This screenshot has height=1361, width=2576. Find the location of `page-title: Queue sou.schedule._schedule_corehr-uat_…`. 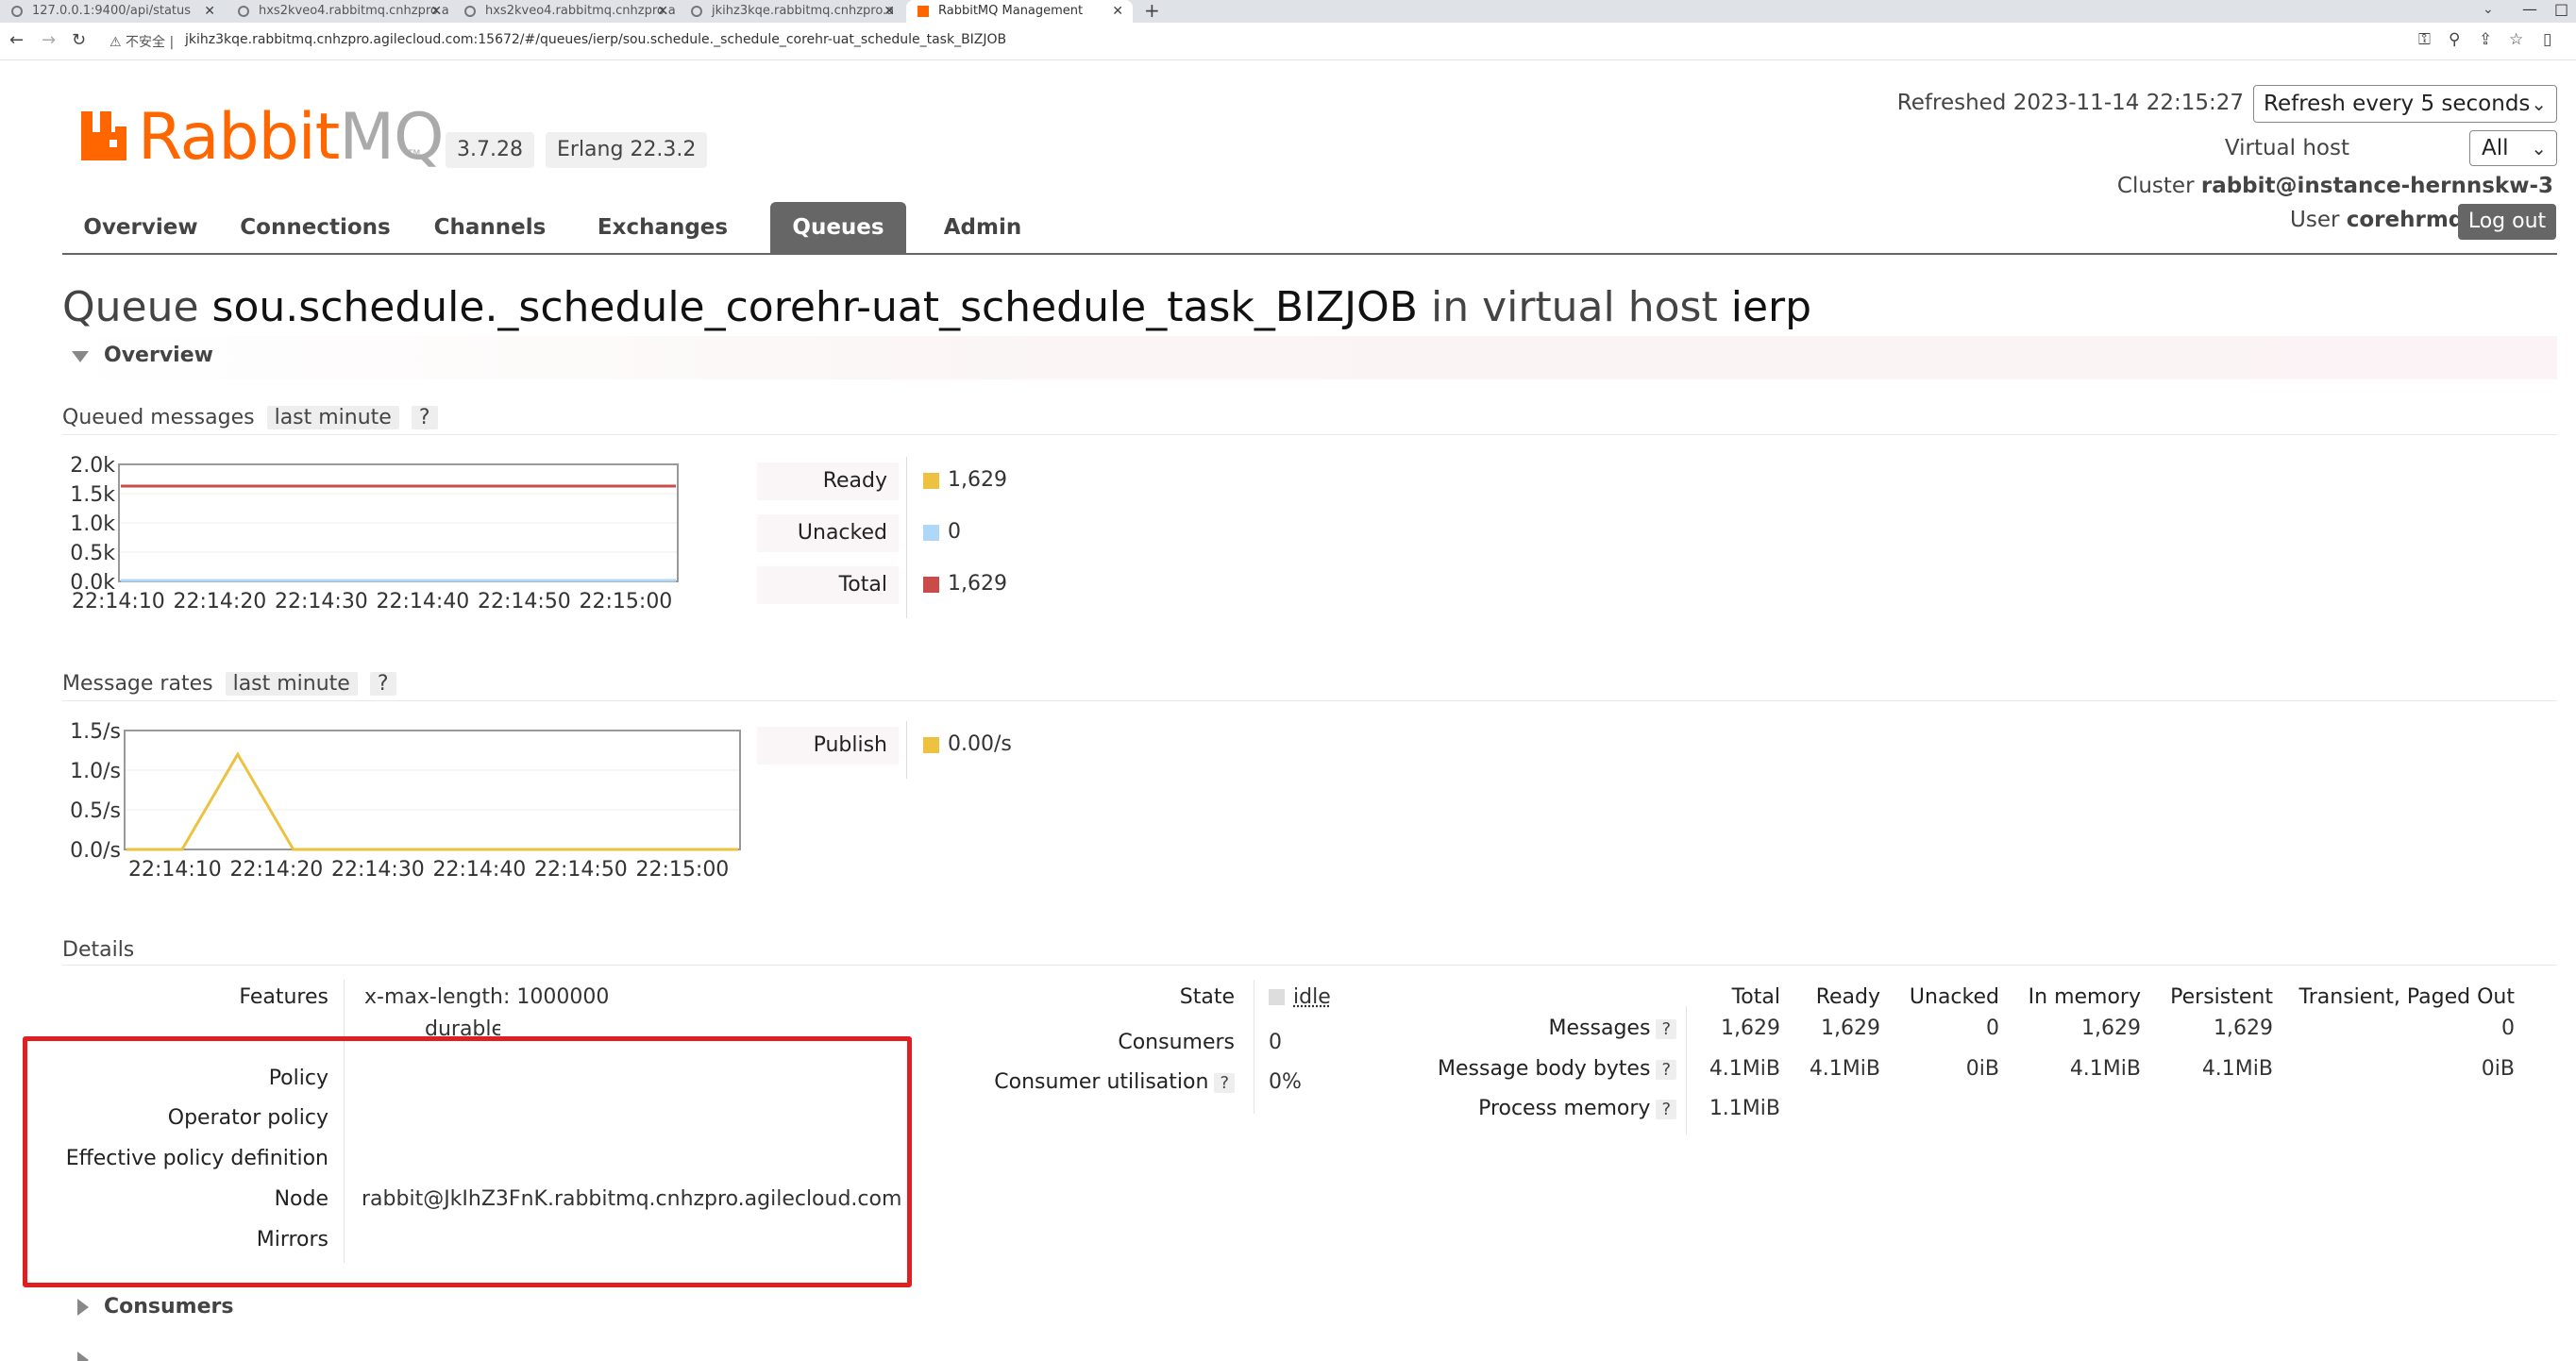

page-title: Queue sou.schedule._schedule_corehr-uat_… is located at coordinates (936, 307).